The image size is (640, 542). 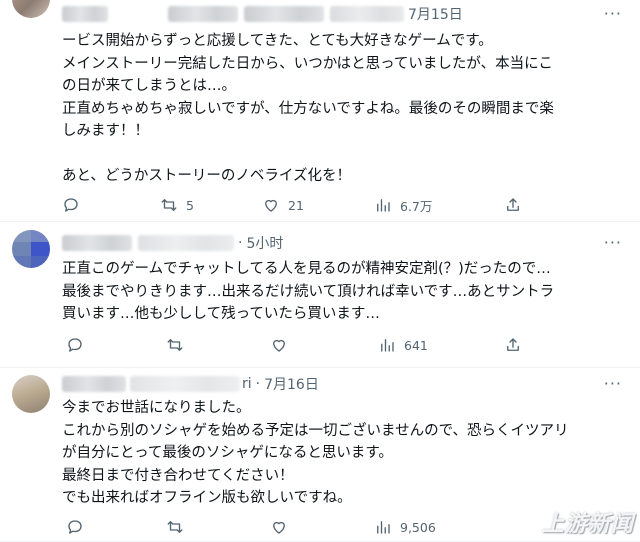 I want to click on tweet-header: ri · 7月16日, so click(x=190, y=384).